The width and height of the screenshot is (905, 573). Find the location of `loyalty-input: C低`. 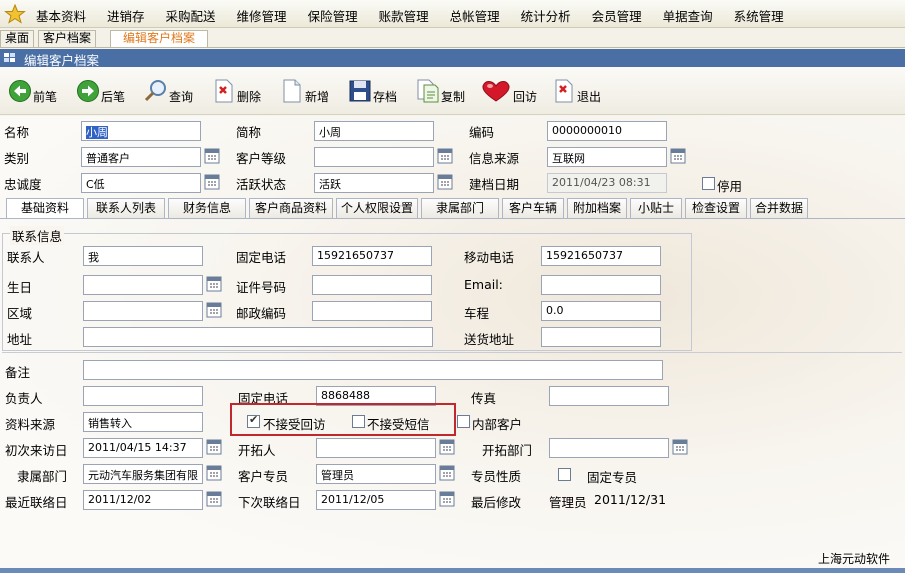

loyalty-input: C低 is located at coordinates (141, 183).